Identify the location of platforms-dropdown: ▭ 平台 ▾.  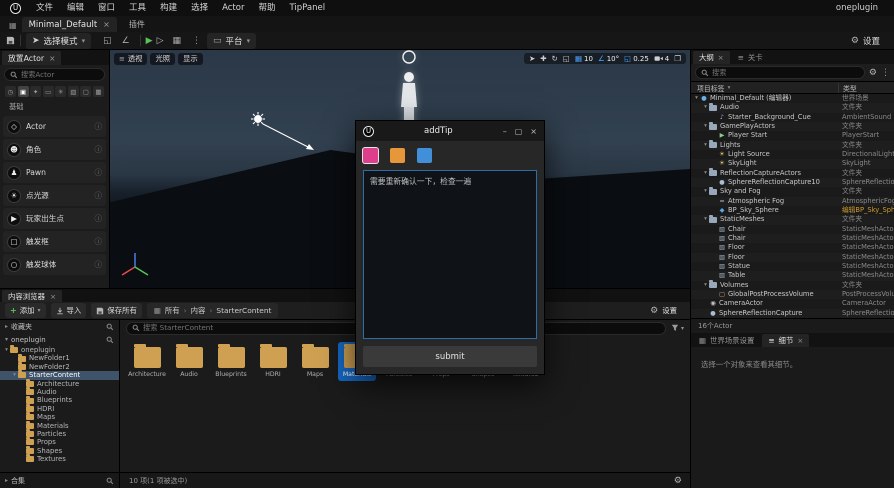
(232, 40).